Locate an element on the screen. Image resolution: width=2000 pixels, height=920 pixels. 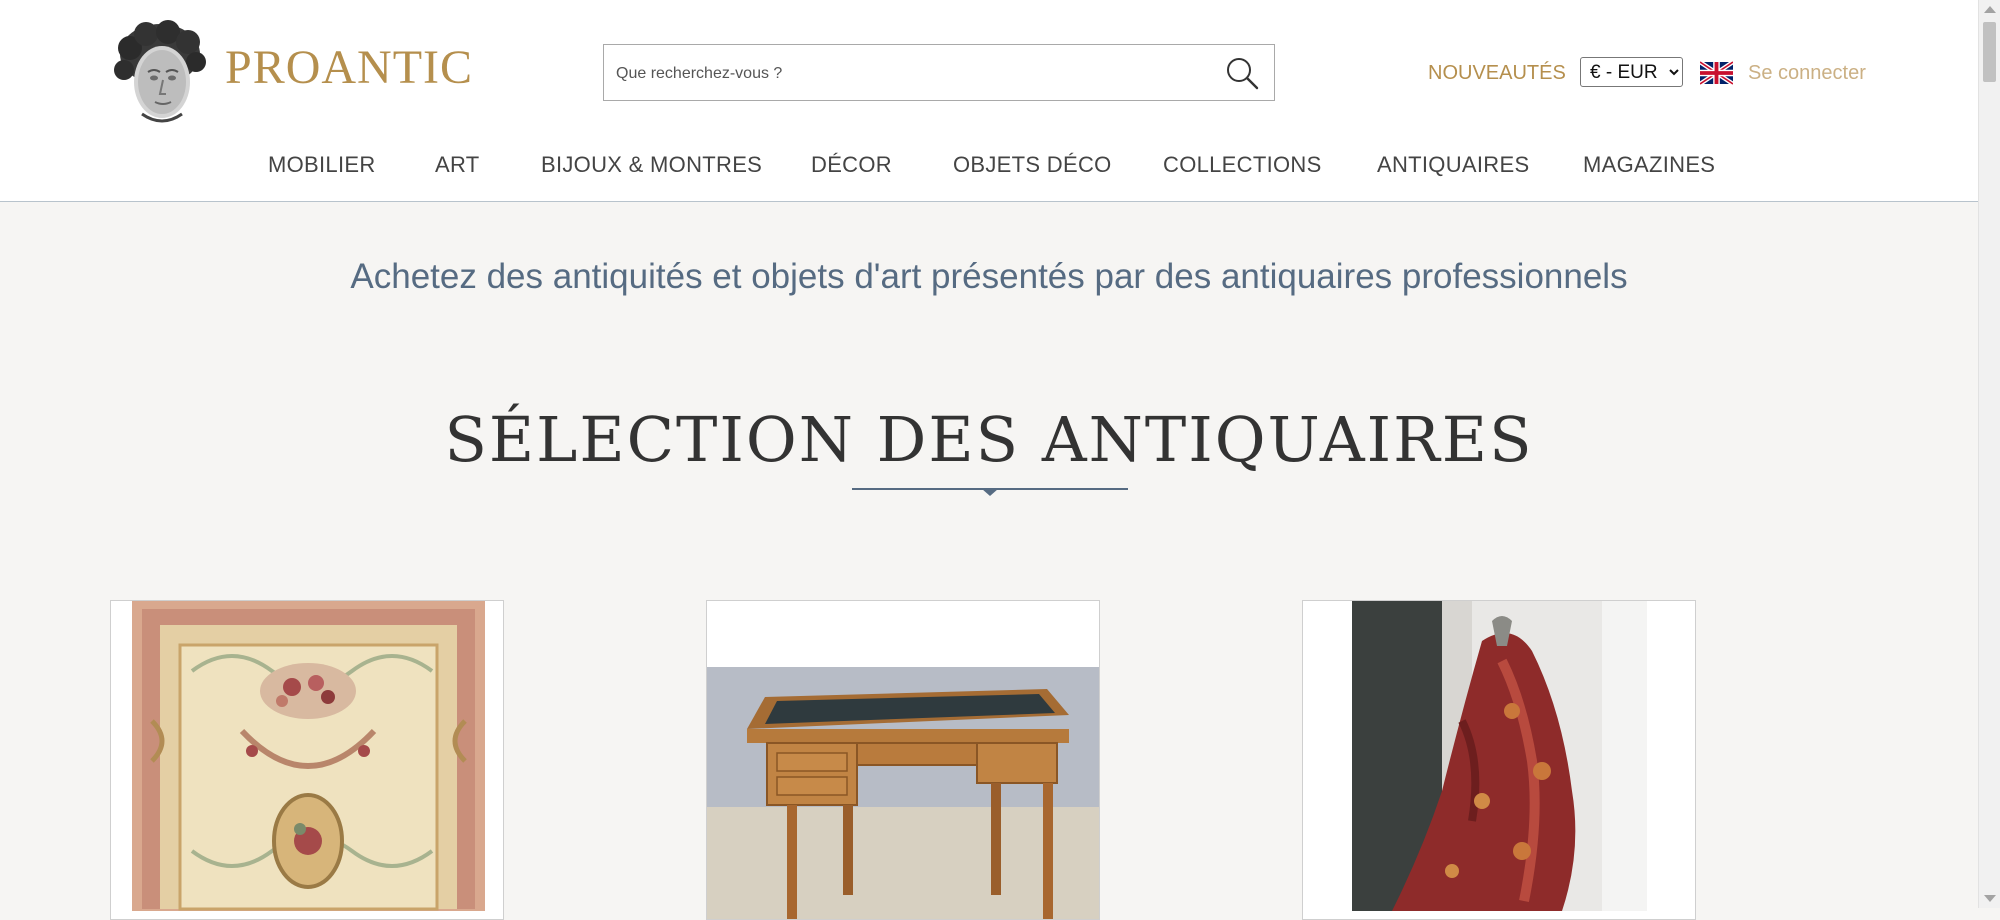
currency-select: € - EUR is located at coordinates (1631, 72).